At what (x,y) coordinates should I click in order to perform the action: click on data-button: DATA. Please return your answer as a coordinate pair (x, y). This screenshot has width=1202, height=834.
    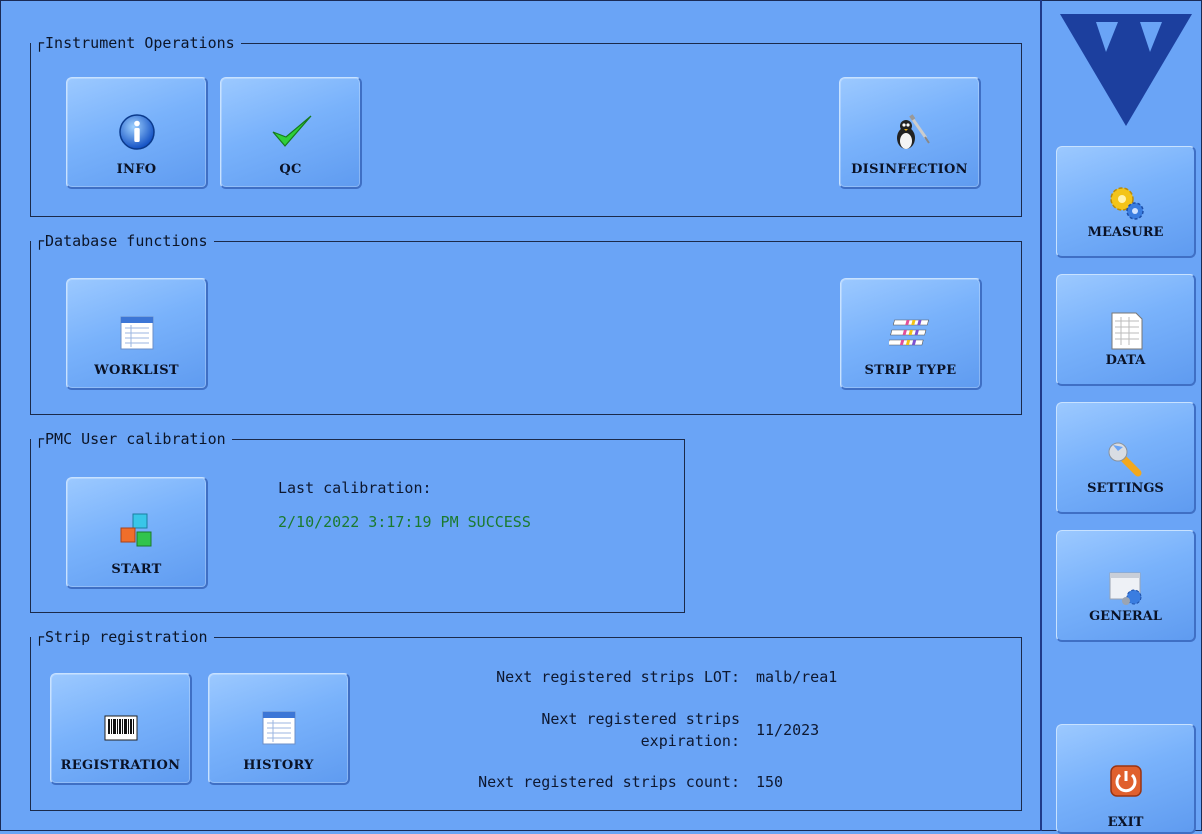
    Looking at the image, I should click on (1126, 330).